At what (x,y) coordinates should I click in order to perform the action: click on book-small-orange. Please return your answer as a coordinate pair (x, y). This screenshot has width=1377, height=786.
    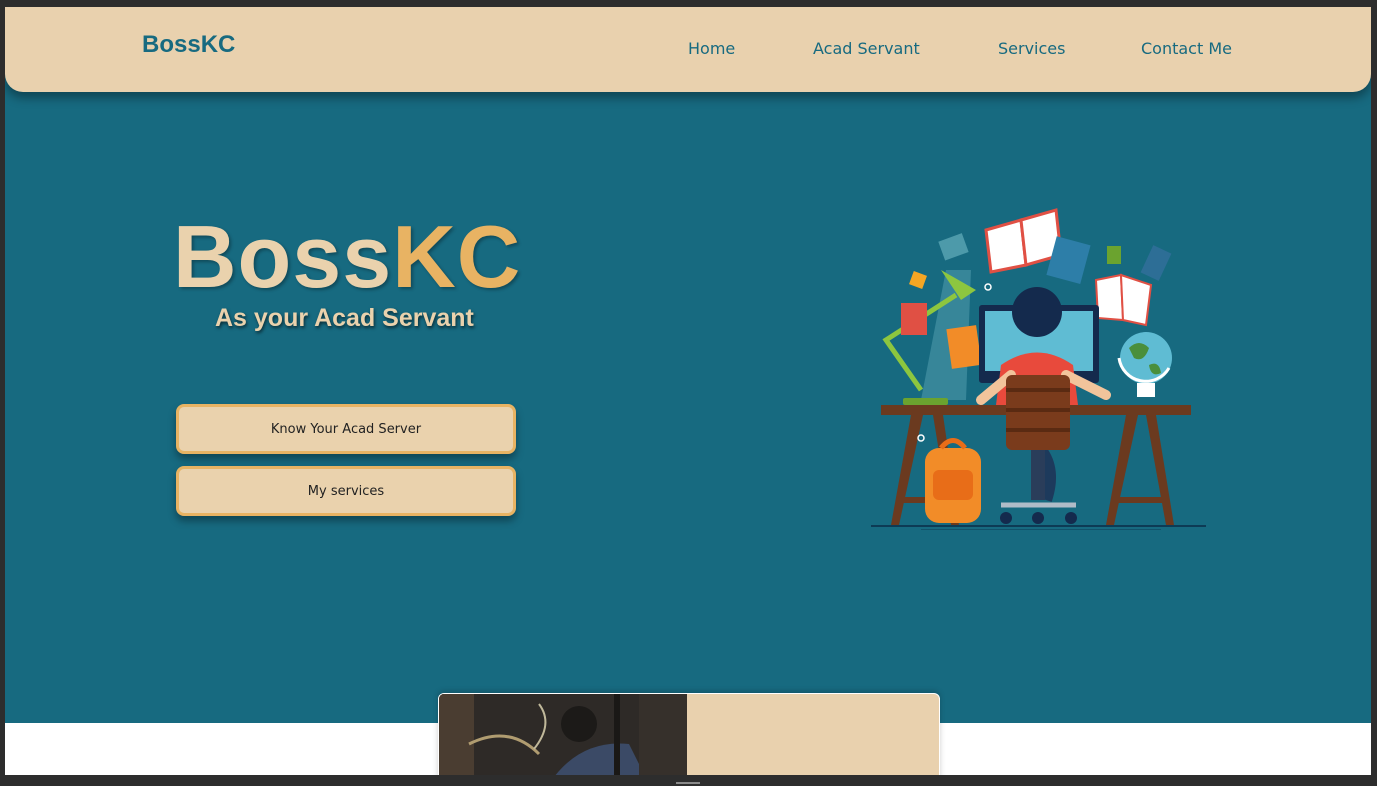
    Looking at the image, I should click on (918, 280).